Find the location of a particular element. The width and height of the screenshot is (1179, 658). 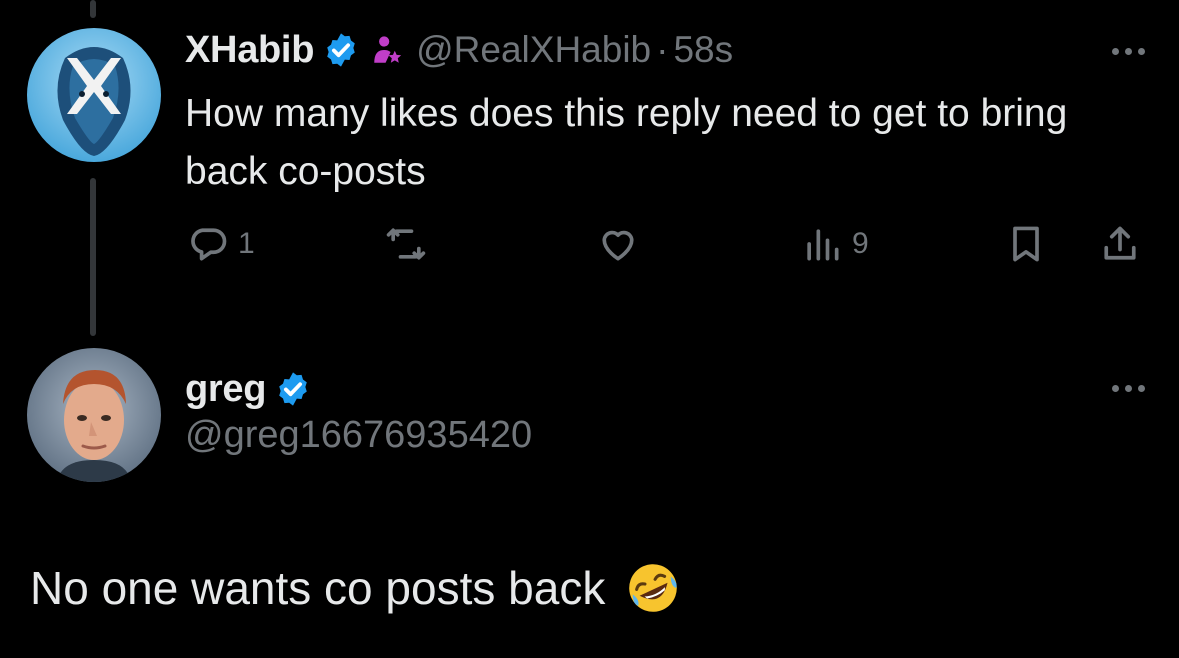

post-header: XHabib @RealXHabib · 58s is located at coordinates (459, 50).